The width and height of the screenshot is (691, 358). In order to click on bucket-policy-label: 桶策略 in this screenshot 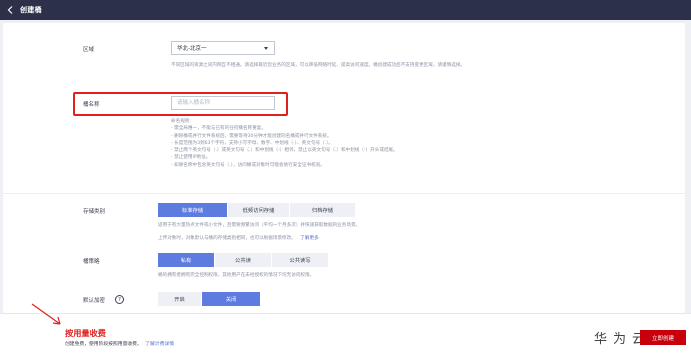, I will do `click(91, 262)`.